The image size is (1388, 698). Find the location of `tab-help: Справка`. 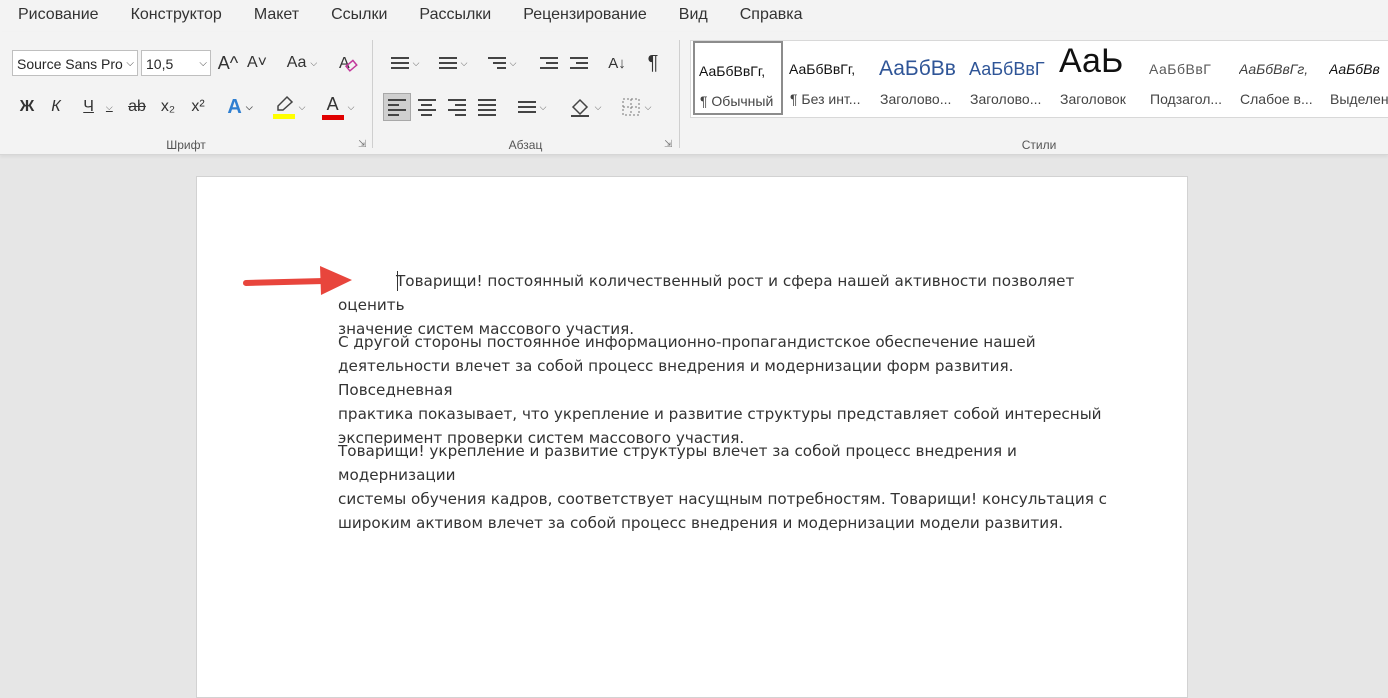

tab-help: Справка is located at coordinates (771, 16).